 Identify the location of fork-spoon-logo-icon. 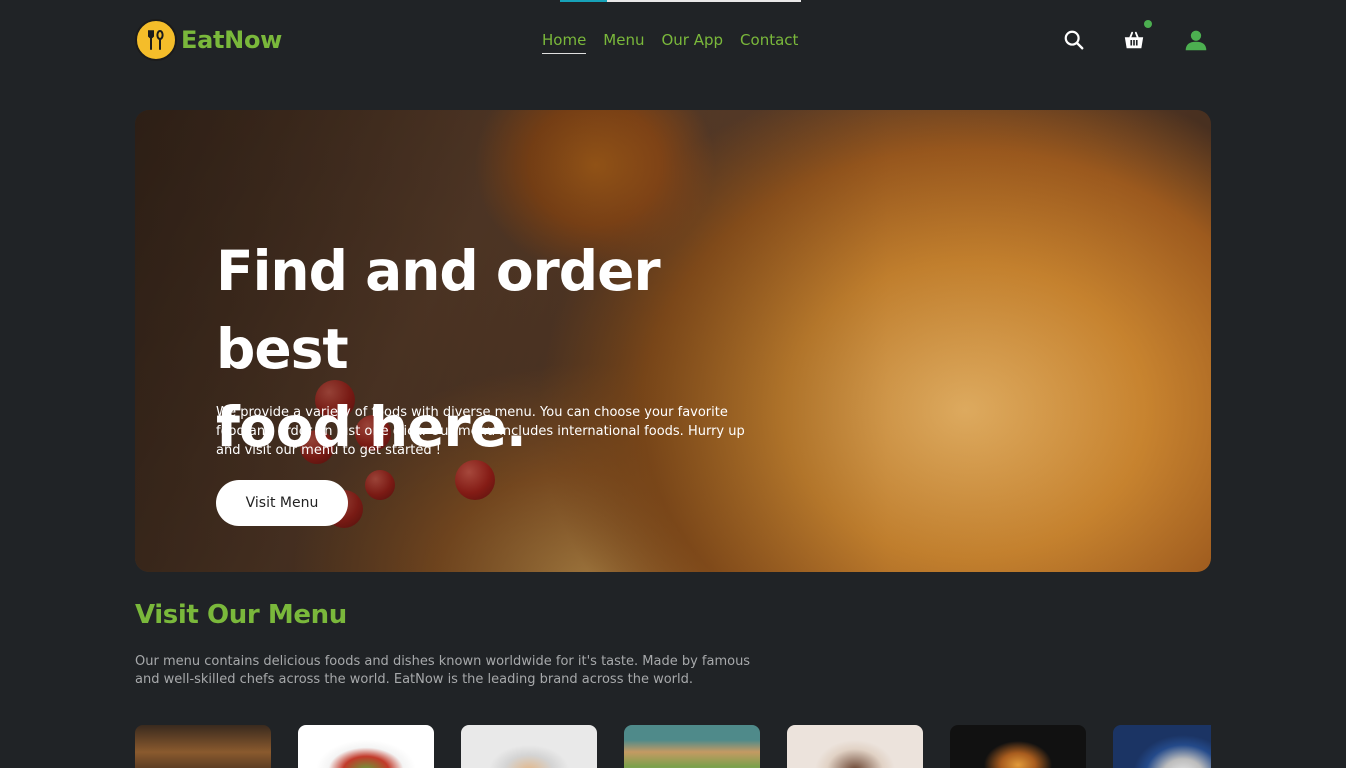
(156, 40).